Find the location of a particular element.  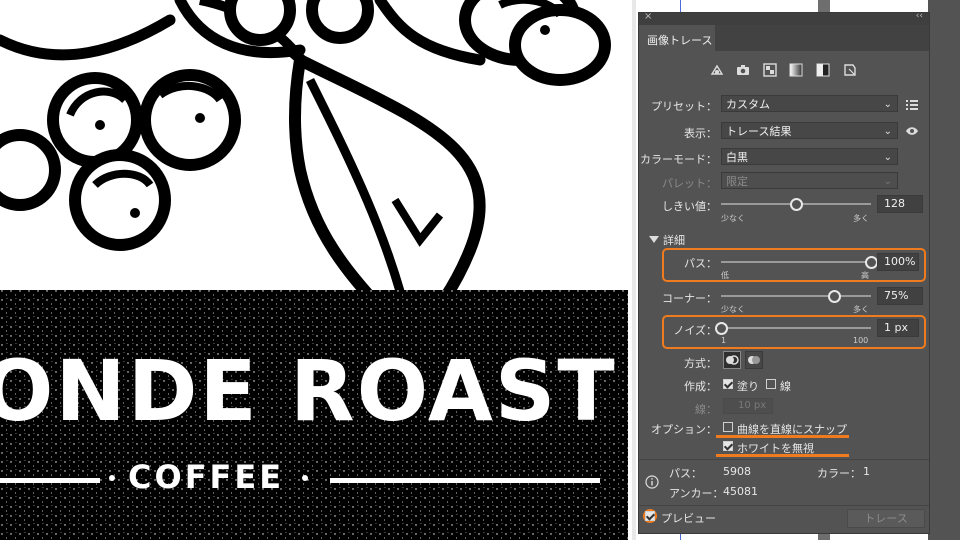

tab-bar: 画像トレース is located at coordinates (784, 38).